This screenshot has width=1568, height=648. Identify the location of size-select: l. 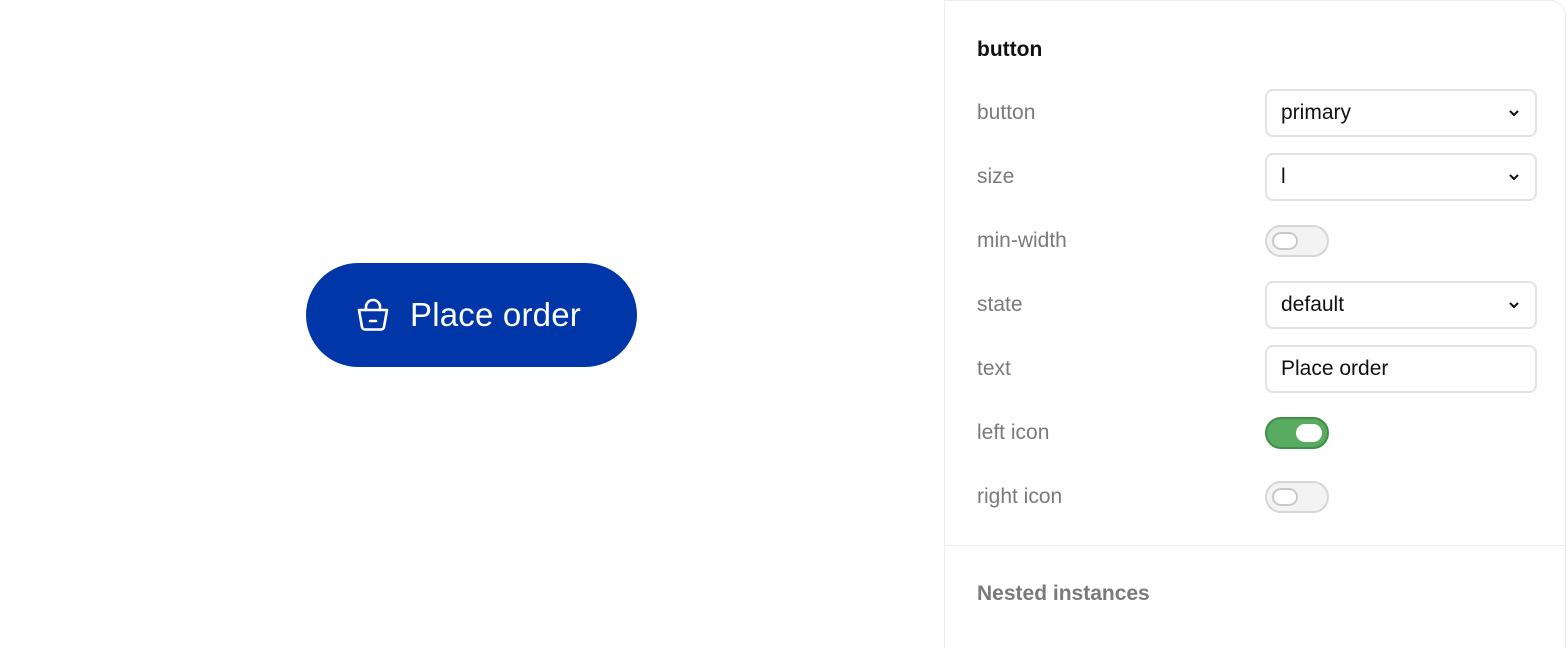
(1401, 177).